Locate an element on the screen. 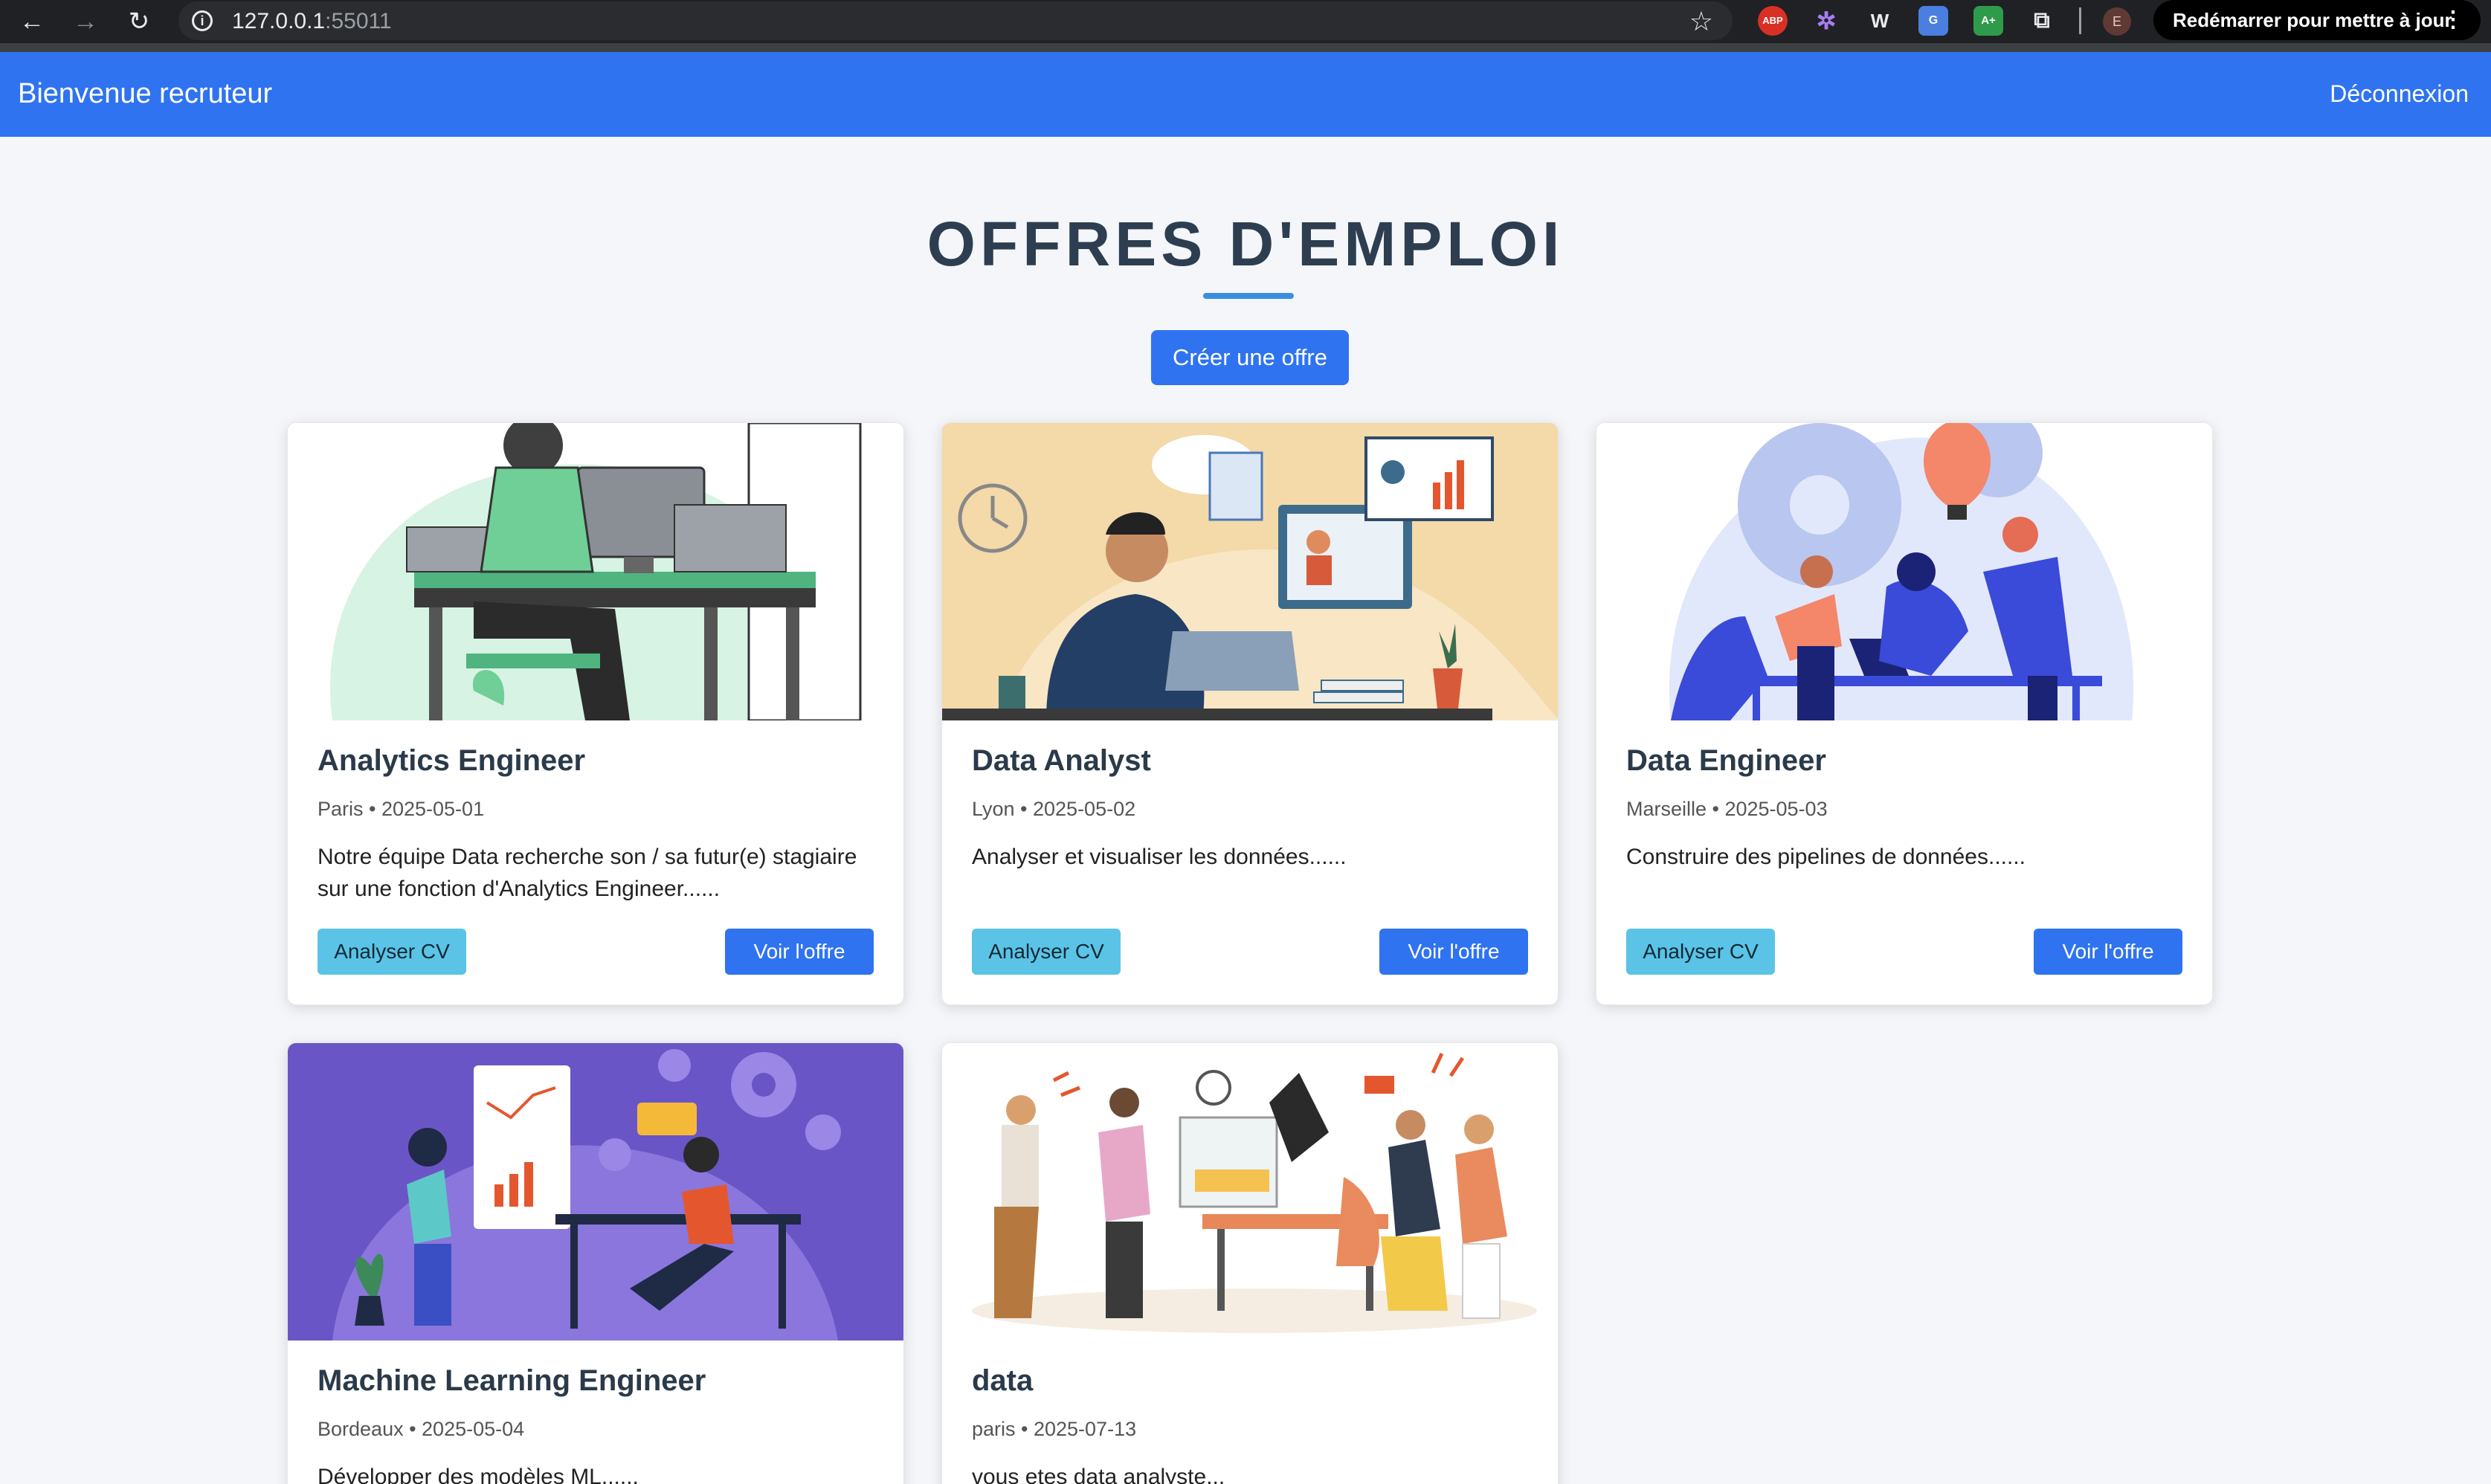 The image size is (2491, 1484). logout-link: Déconnexion is located at coordinates (2399, 94).